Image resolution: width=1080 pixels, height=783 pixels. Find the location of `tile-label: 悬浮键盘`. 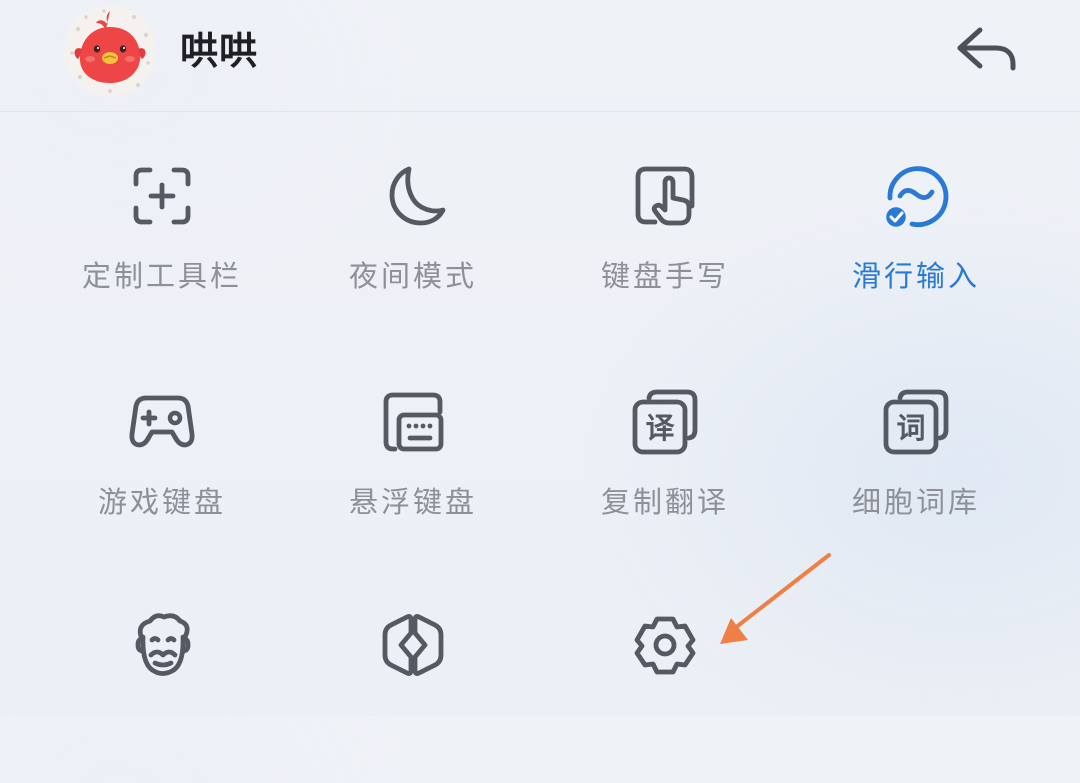

tile-label: 悬浮键盘 is located at coordinates (412, 502).